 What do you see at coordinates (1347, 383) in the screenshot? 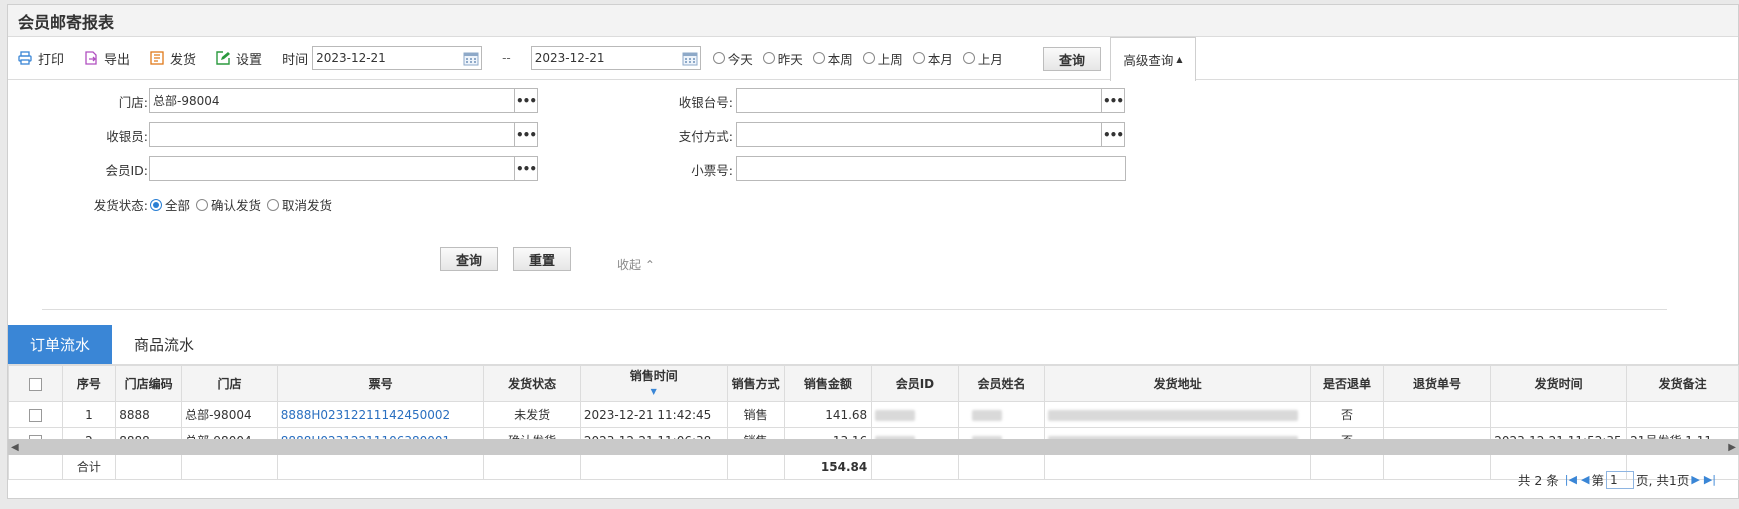
I see `column-header: 是否退单` at bounding box center [1347, 383].